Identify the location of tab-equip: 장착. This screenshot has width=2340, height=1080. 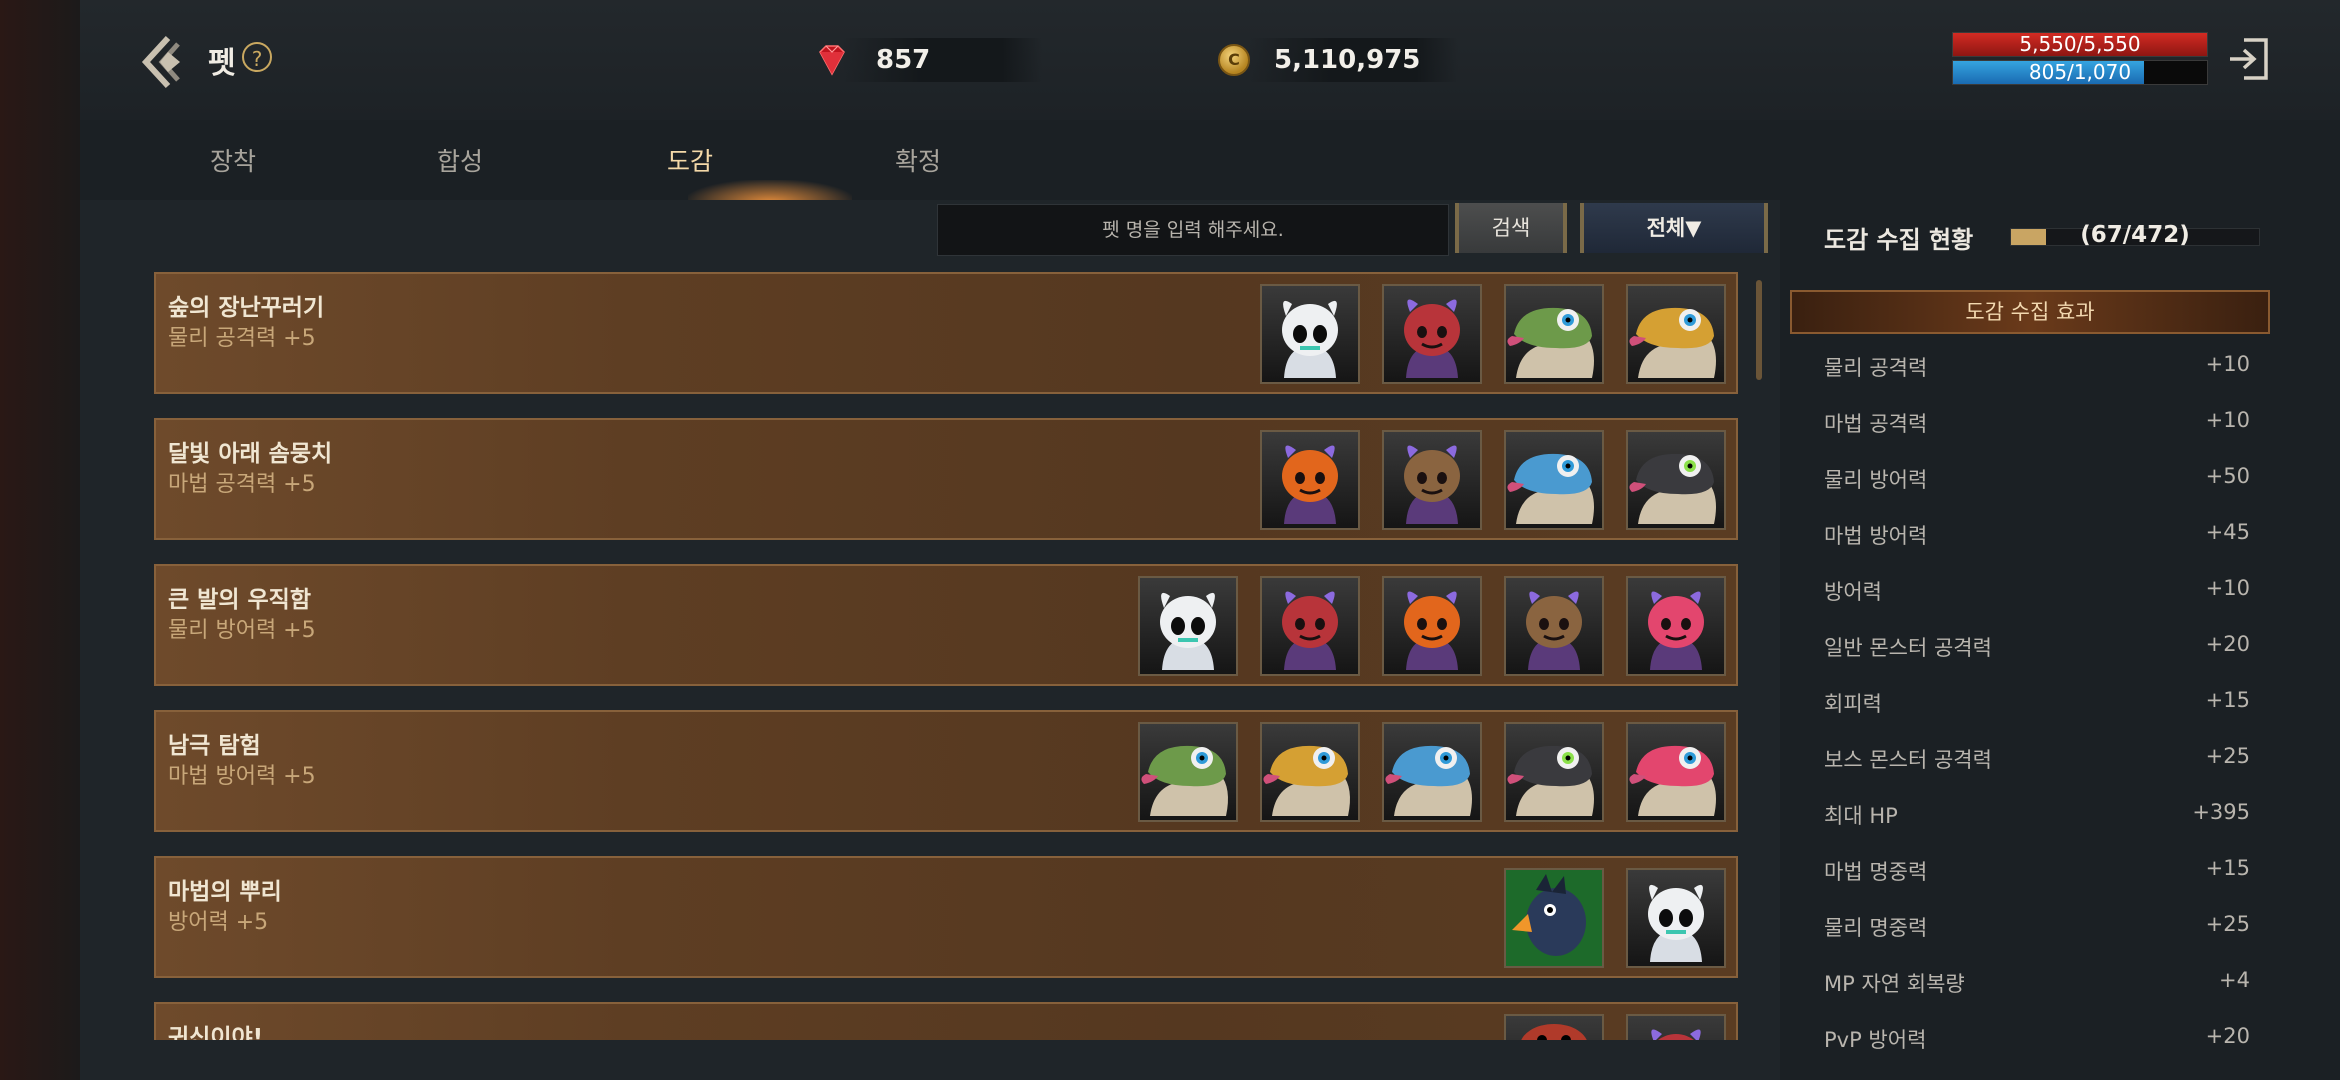
(233, 160).